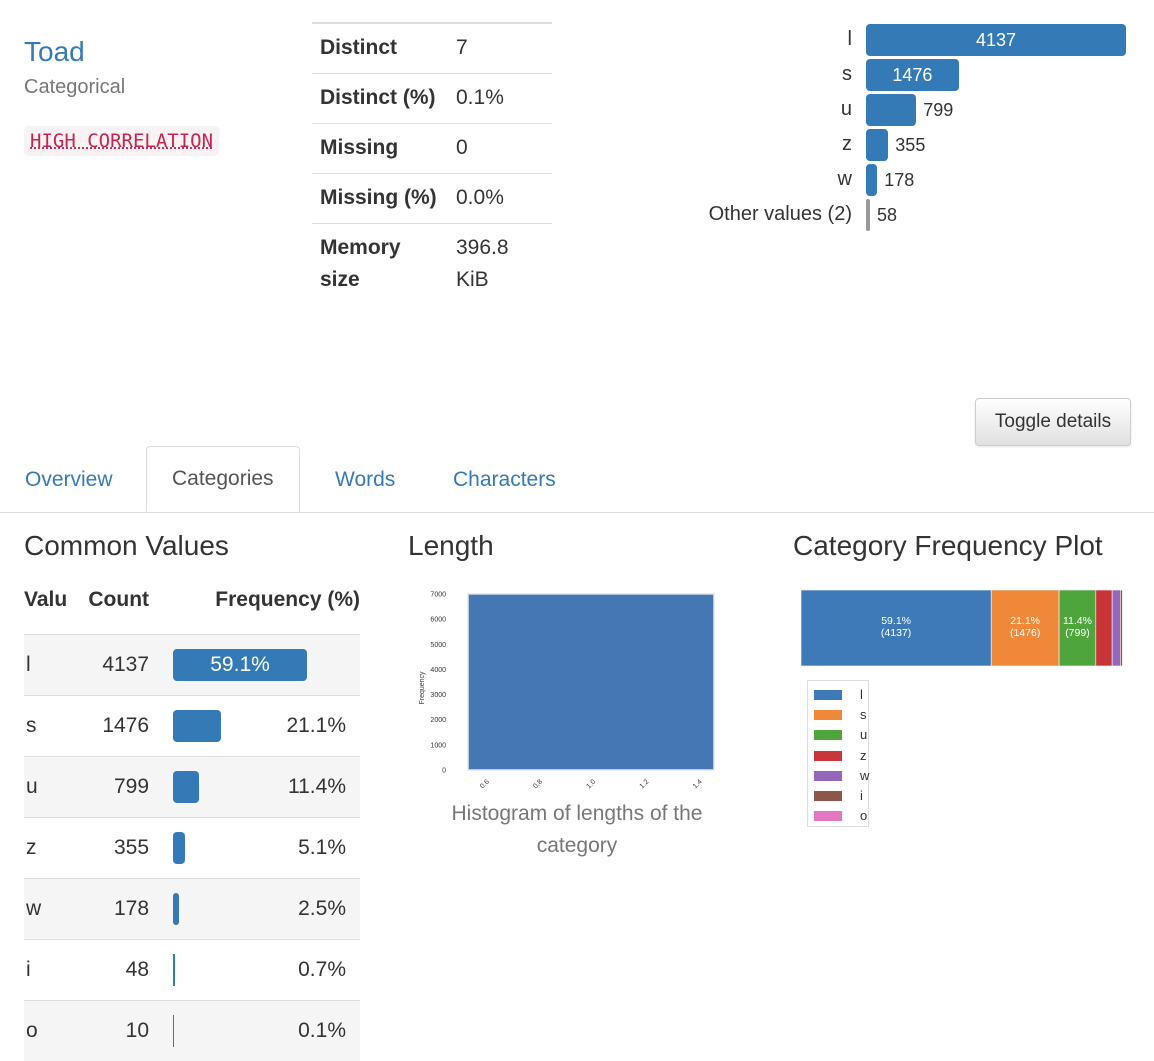 The height and width of the screenshot is (1061, 1154). Describe the element at coordinates (500, 199) in the screenshot. I see `stat-value: 0.0%` at that location.